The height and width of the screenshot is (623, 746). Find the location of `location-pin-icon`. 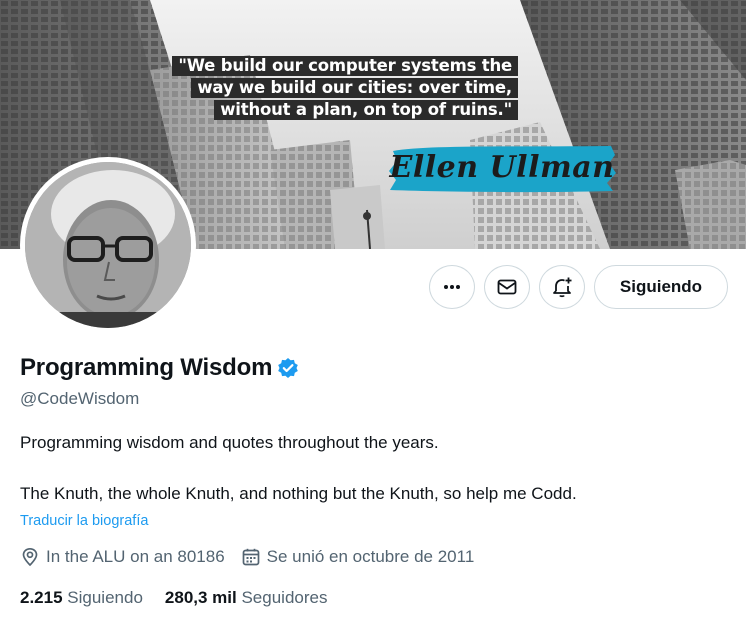

location-pin-icon is located at coordinates (30, 557).